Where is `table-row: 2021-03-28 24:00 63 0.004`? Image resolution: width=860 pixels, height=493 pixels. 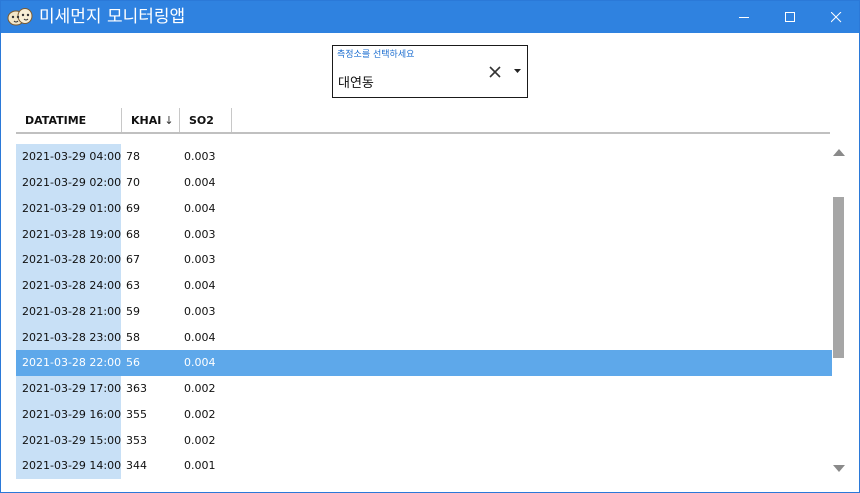 table-row: 2021-03-28 24:00 63 0.004 is located at coordinates (424, 285).